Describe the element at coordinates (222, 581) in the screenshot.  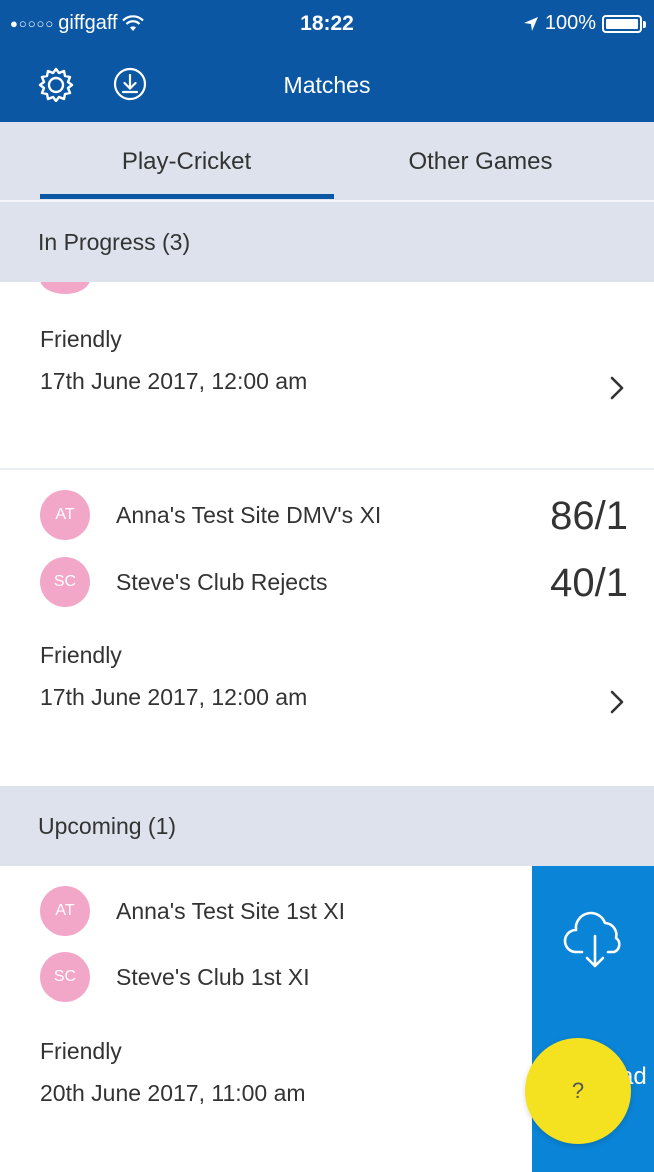
I see `team-name: Steve's Club Rejects` at that location.